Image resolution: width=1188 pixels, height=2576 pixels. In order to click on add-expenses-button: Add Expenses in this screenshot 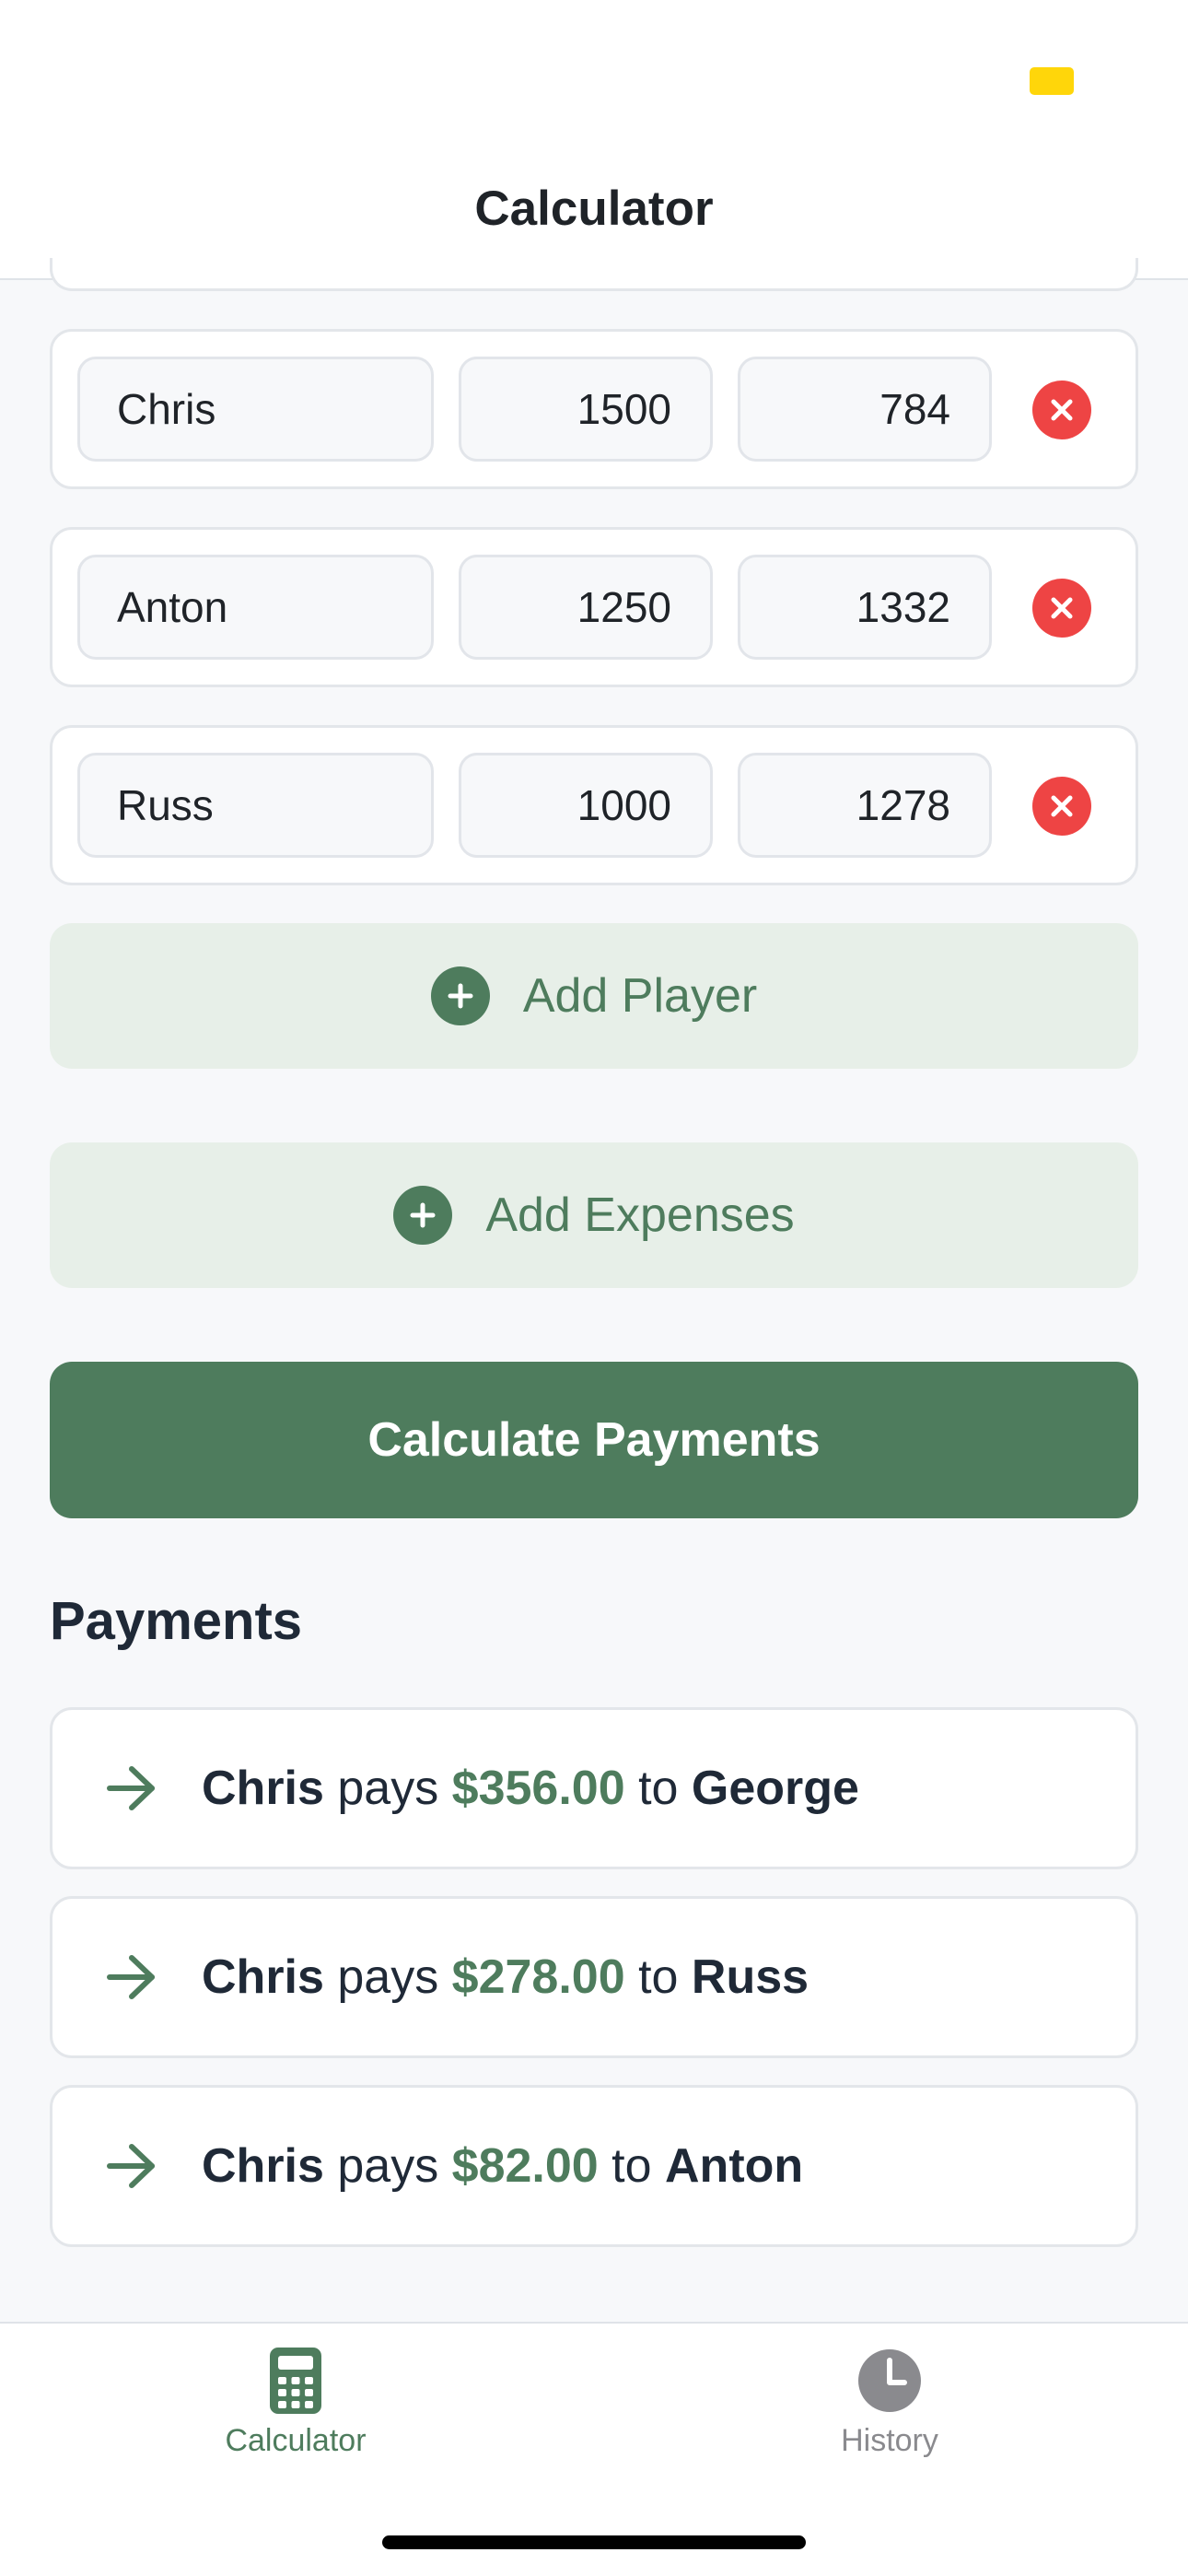, I will do `click(594, 1215)`.